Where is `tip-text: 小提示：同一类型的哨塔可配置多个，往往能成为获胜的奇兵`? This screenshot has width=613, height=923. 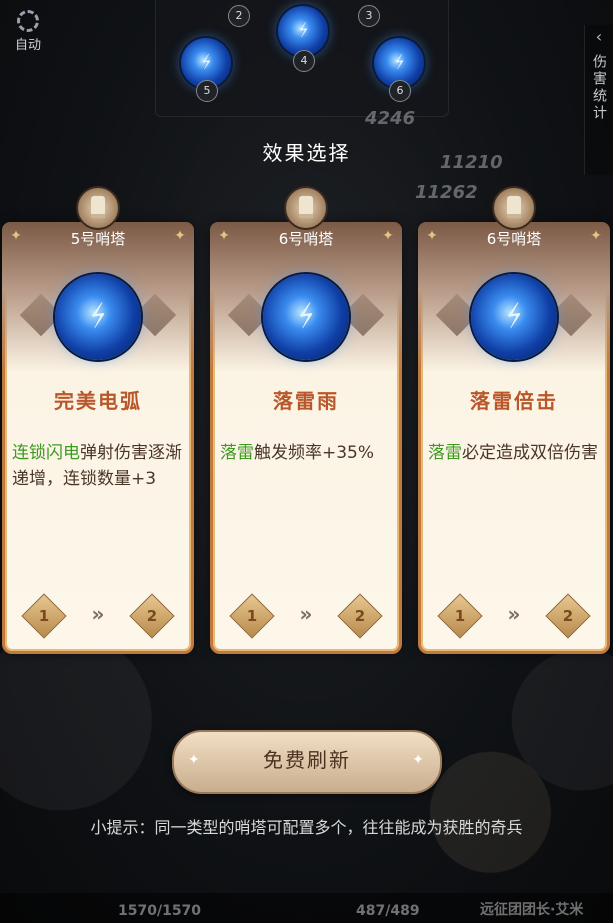
tip-text: 小提示：同一类型的哨塔可配置多个，往往能成为获胜的奇兵 is located at coordinates (306, 827).